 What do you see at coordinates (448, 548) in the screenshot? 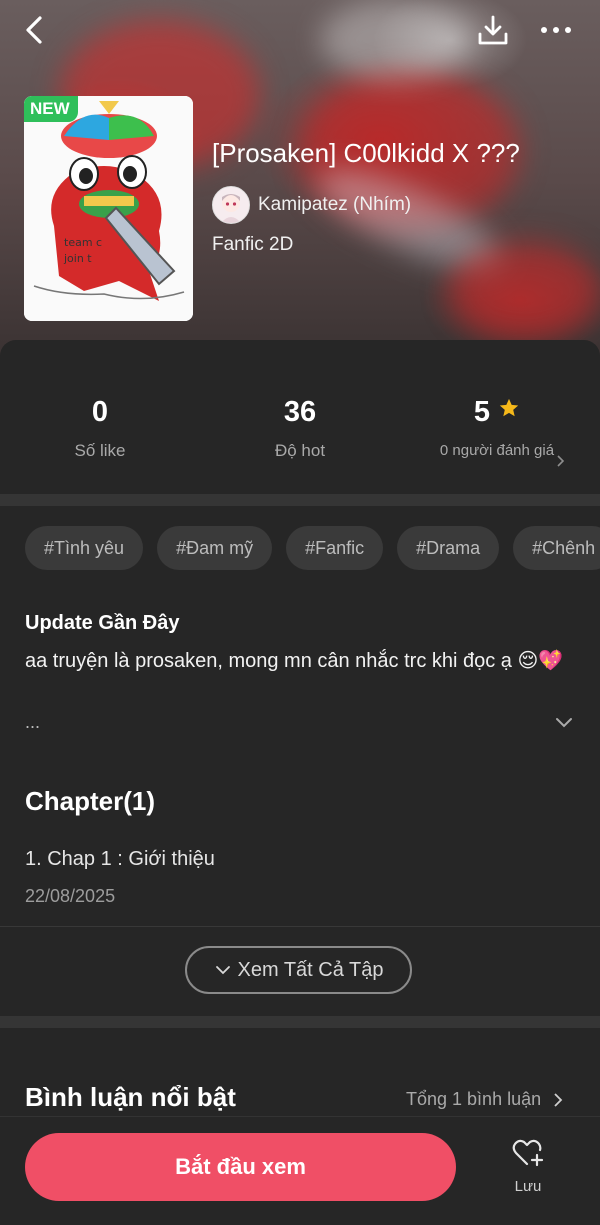
I see `tag-chip: #Drama` at bounding box center [448, 548].